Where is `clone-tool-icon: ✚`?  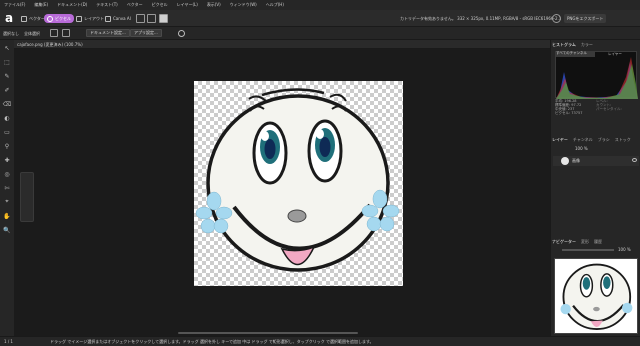
clone-tool-icon: ✚ is located at coordinates (7, 160).